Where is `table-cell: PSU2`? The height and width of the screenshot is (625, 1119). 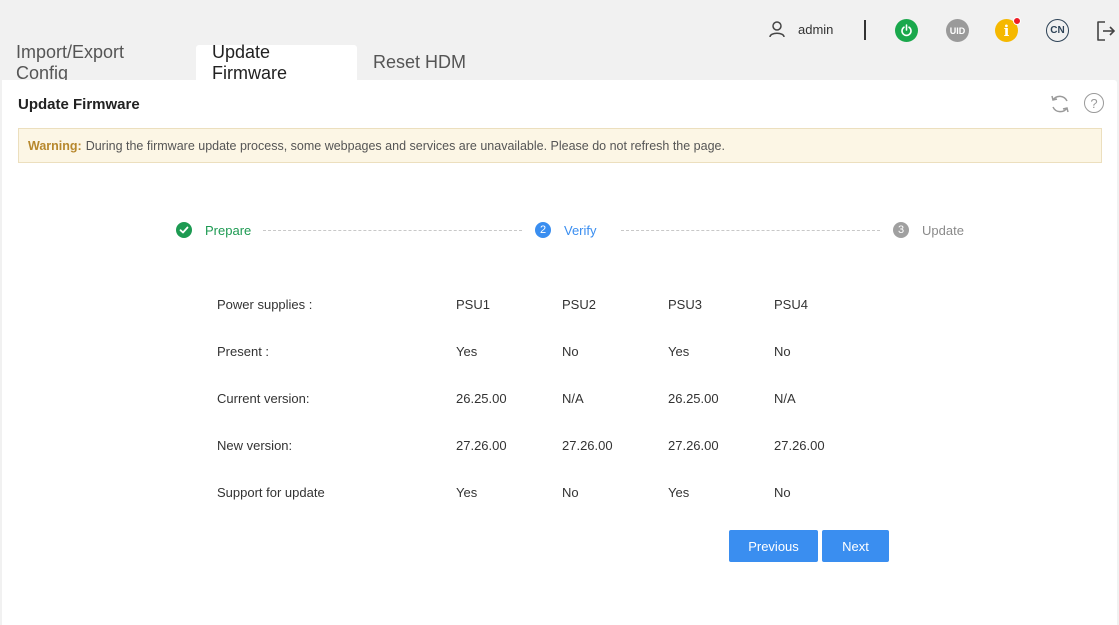 table-cell: PSU2 is located at coordinates (579, 304).